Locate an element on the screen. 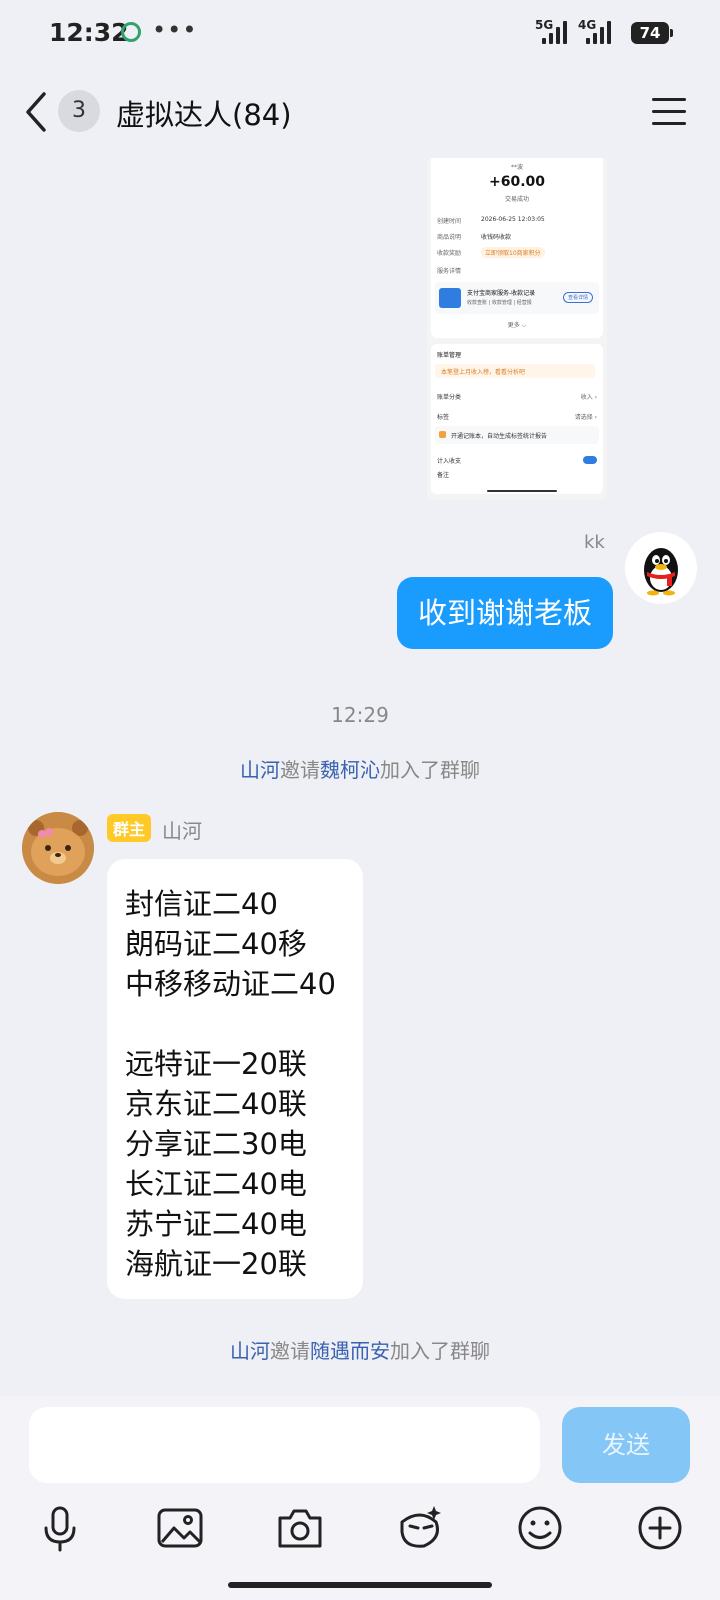 The height and width of the screenshot is (1600, 720). message-line: 分享证二30电 is located at coordinates (216, 1144).